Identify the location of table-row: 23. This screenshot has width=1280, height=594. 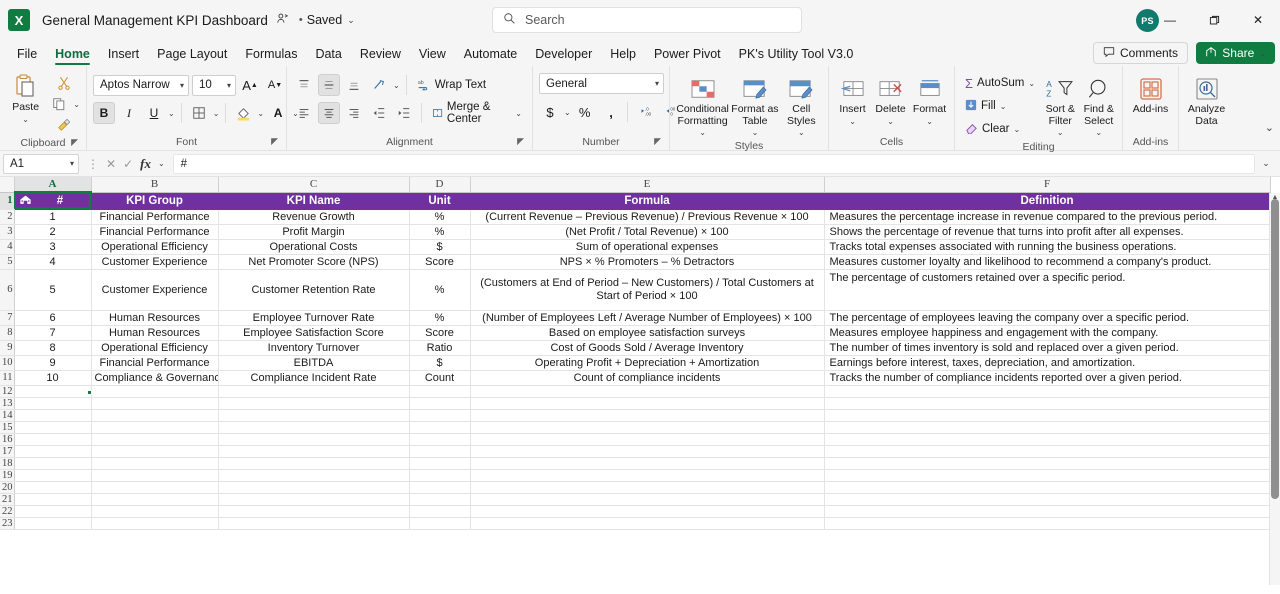
(635, 523).